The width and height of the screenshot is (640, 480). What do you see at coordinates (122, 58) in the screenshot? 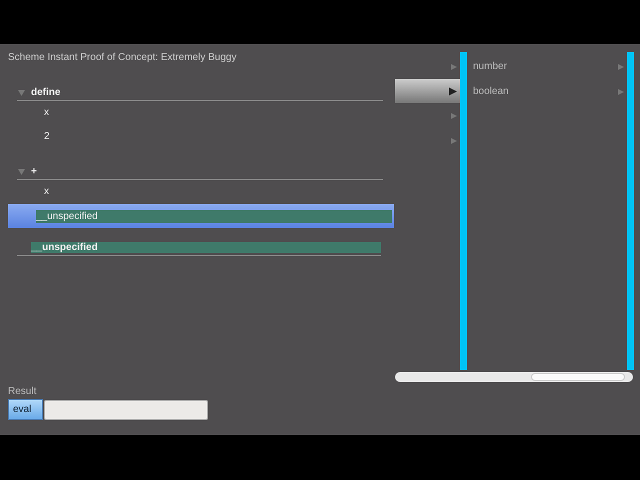
I see `window-title: Scheme Instant Proof of Concept: Extremely Buggy` at bounding box center [122, 58].